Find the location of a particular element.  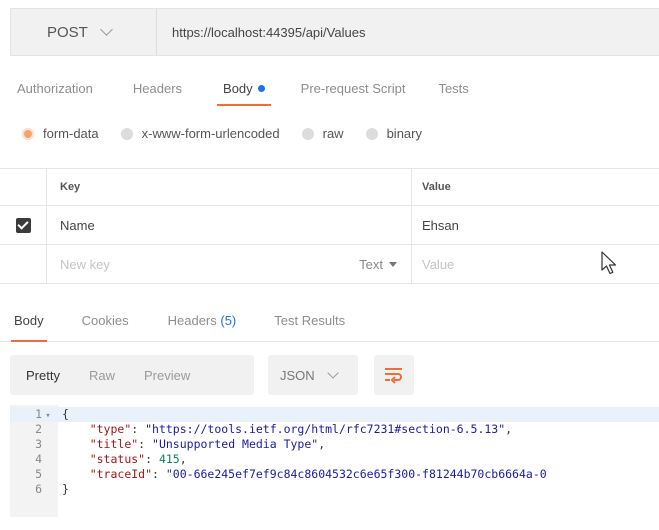

radio-label: binary is located at coordinates (404, 133).